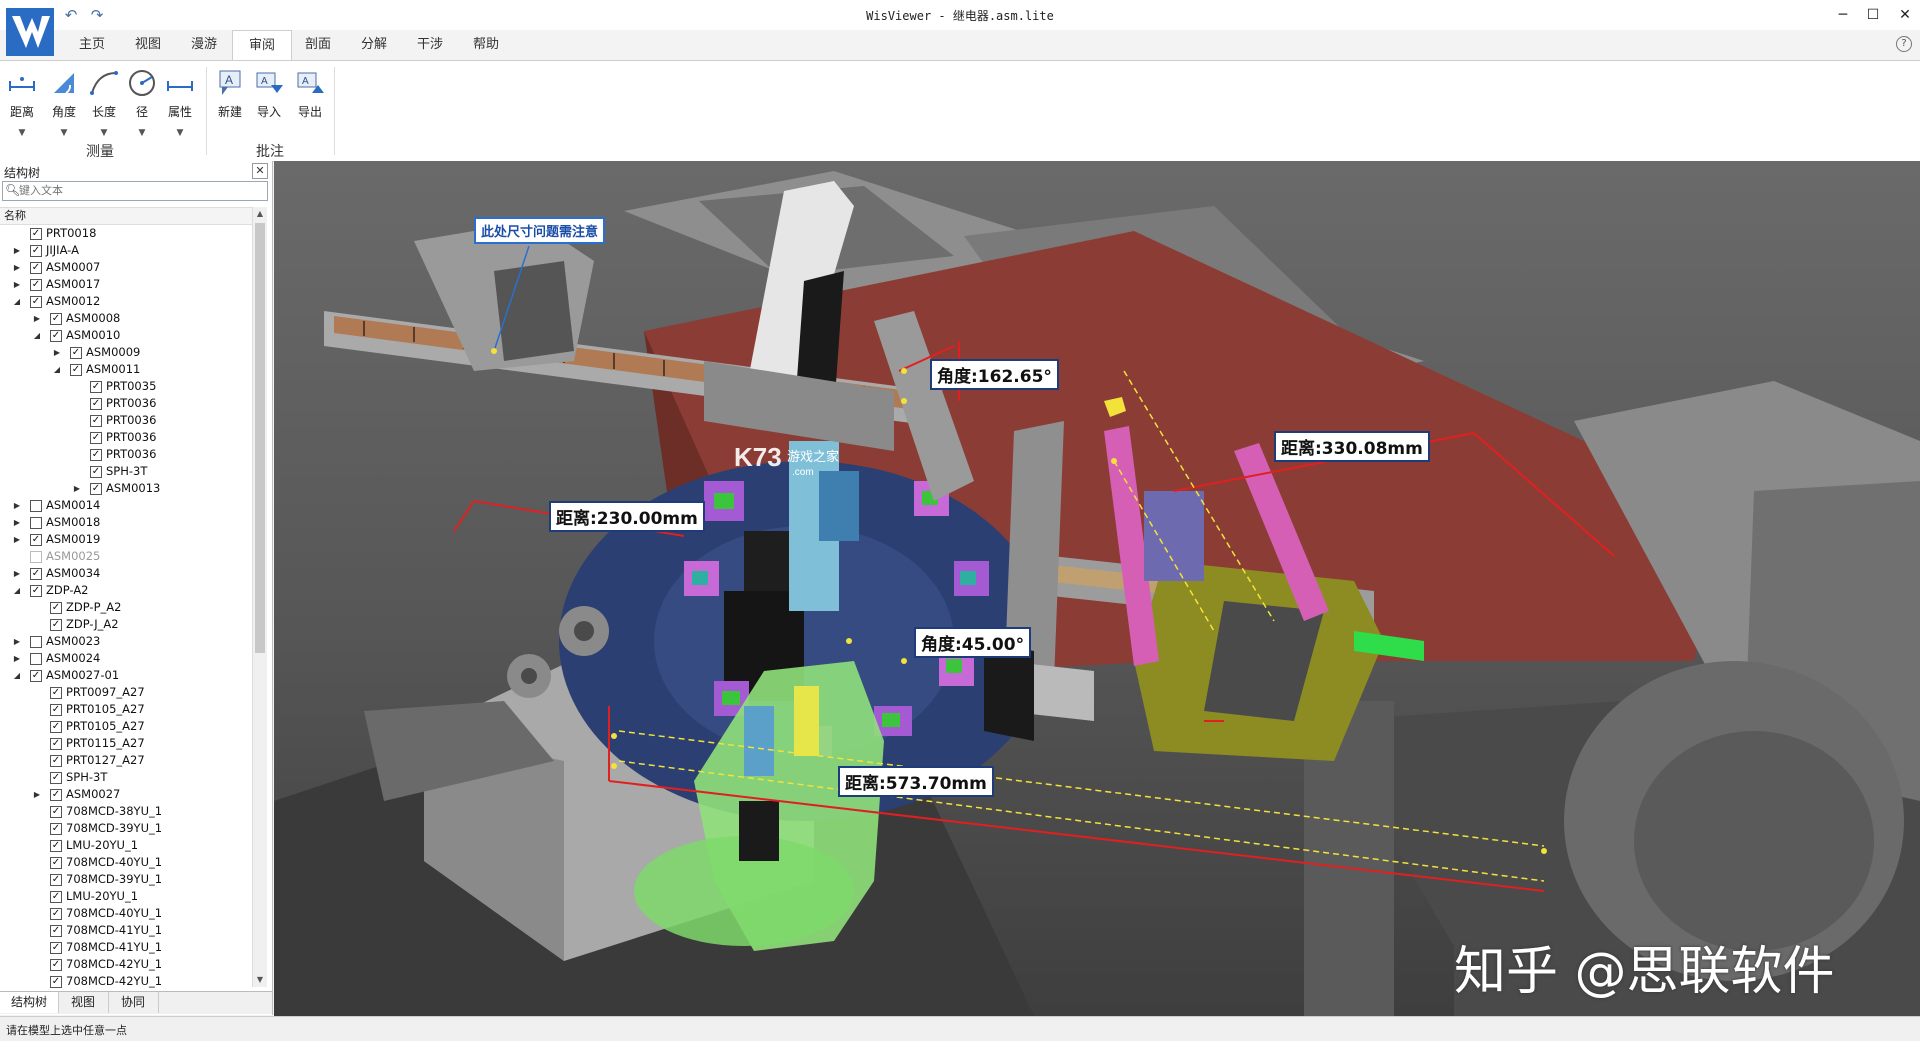  I want to click on tree-row: ▶ ✓ JIJIA-A, so click(126, 250).